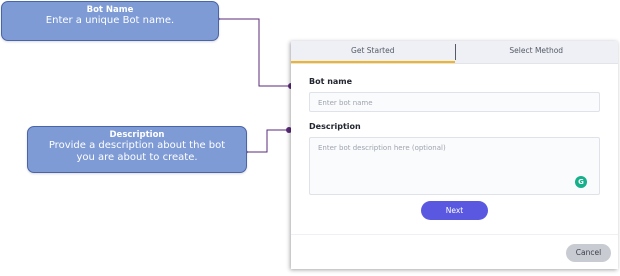 The width and height of the screenshot is (620, 276). Describe the element at coordinates (137, 135) in the screenshot. I see `description-callout-title: Description` at that location.